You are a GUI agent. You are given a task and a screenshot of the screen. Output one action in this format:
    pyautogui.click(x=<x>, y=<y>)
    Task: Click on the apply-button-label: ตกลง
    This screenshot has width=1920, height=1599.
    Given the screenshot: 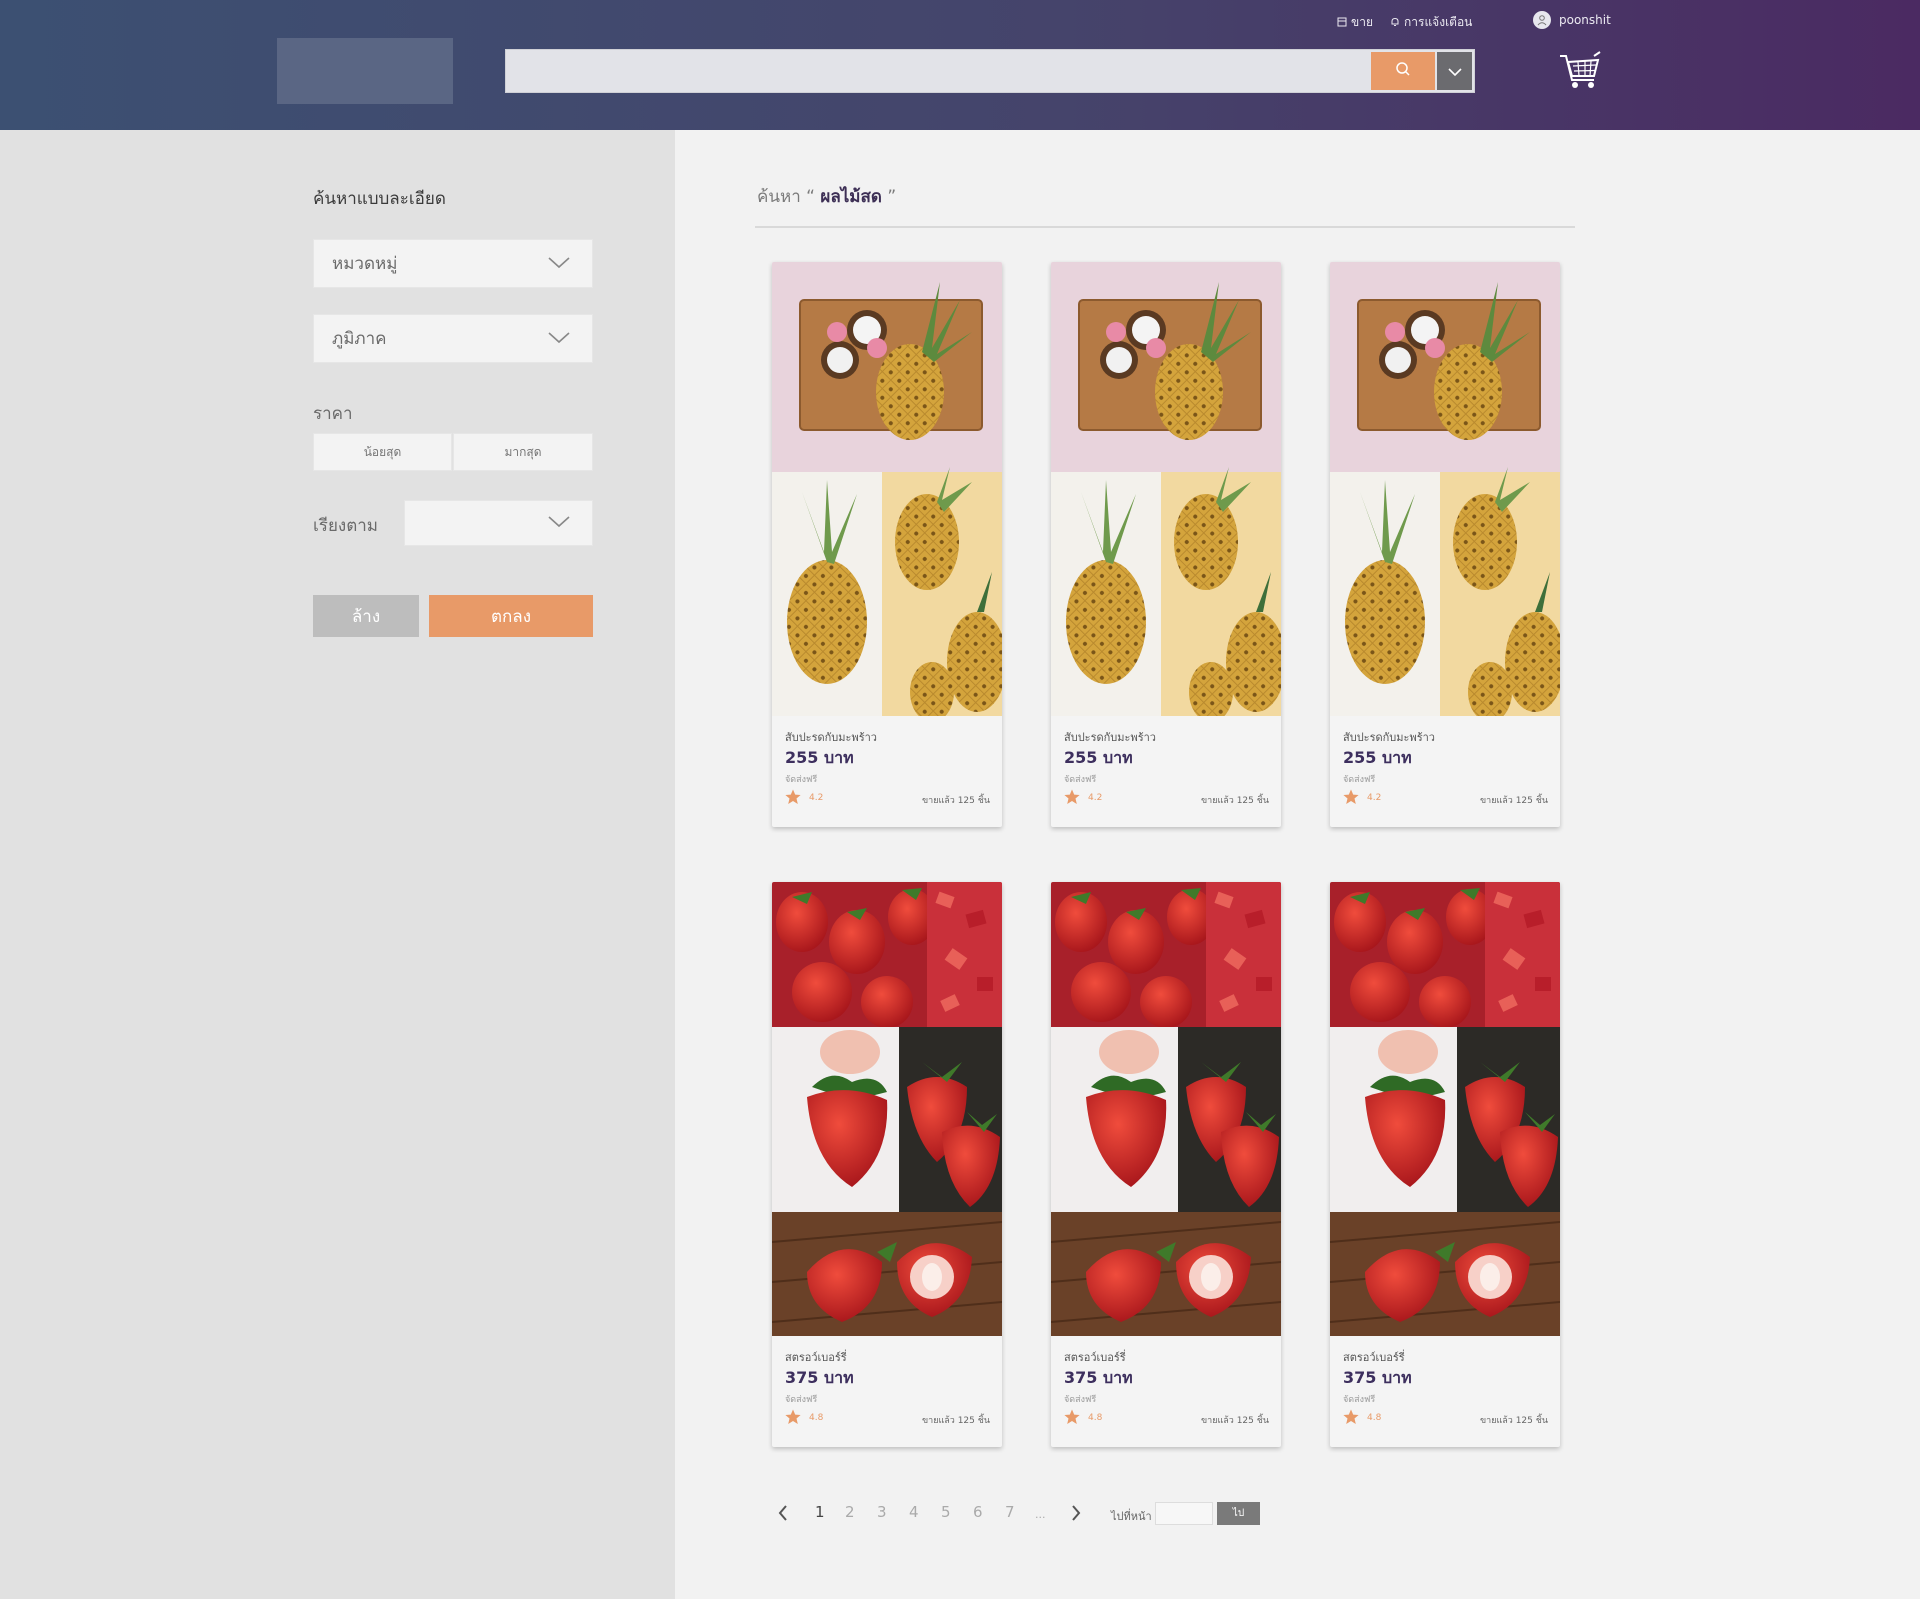 What is the action you would take?
    pyautogui.click(x=511, y=616)
    